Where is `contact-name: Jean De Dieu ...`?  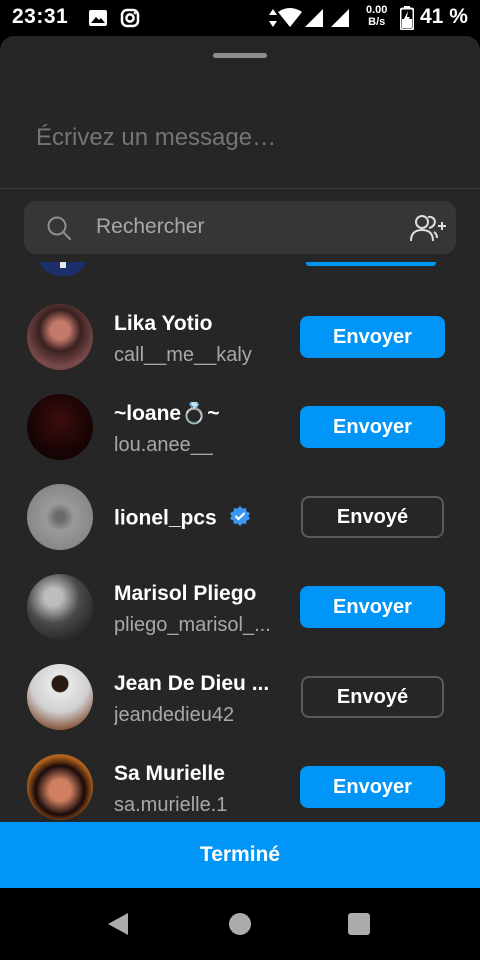
contact-name: Jean De Dieu ... is located at coordinates (192, 683).